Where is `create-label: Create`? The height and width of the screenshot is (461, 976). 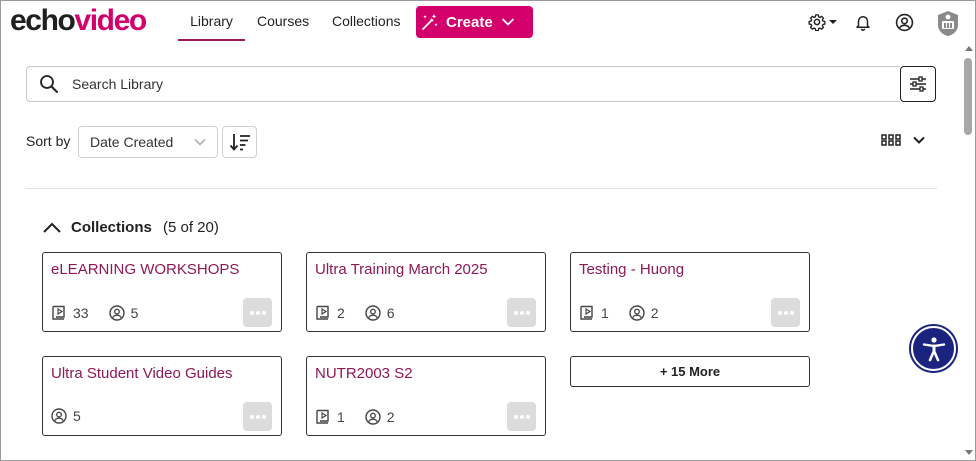
create-label: Create is located at coordinates (469, 22).